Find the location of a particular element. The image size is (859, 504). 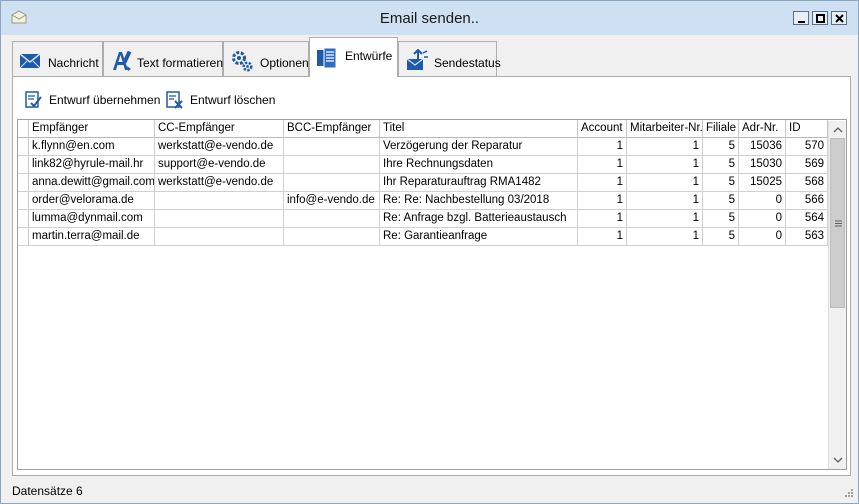

drafts-icon is located at coordinates (327, 58).